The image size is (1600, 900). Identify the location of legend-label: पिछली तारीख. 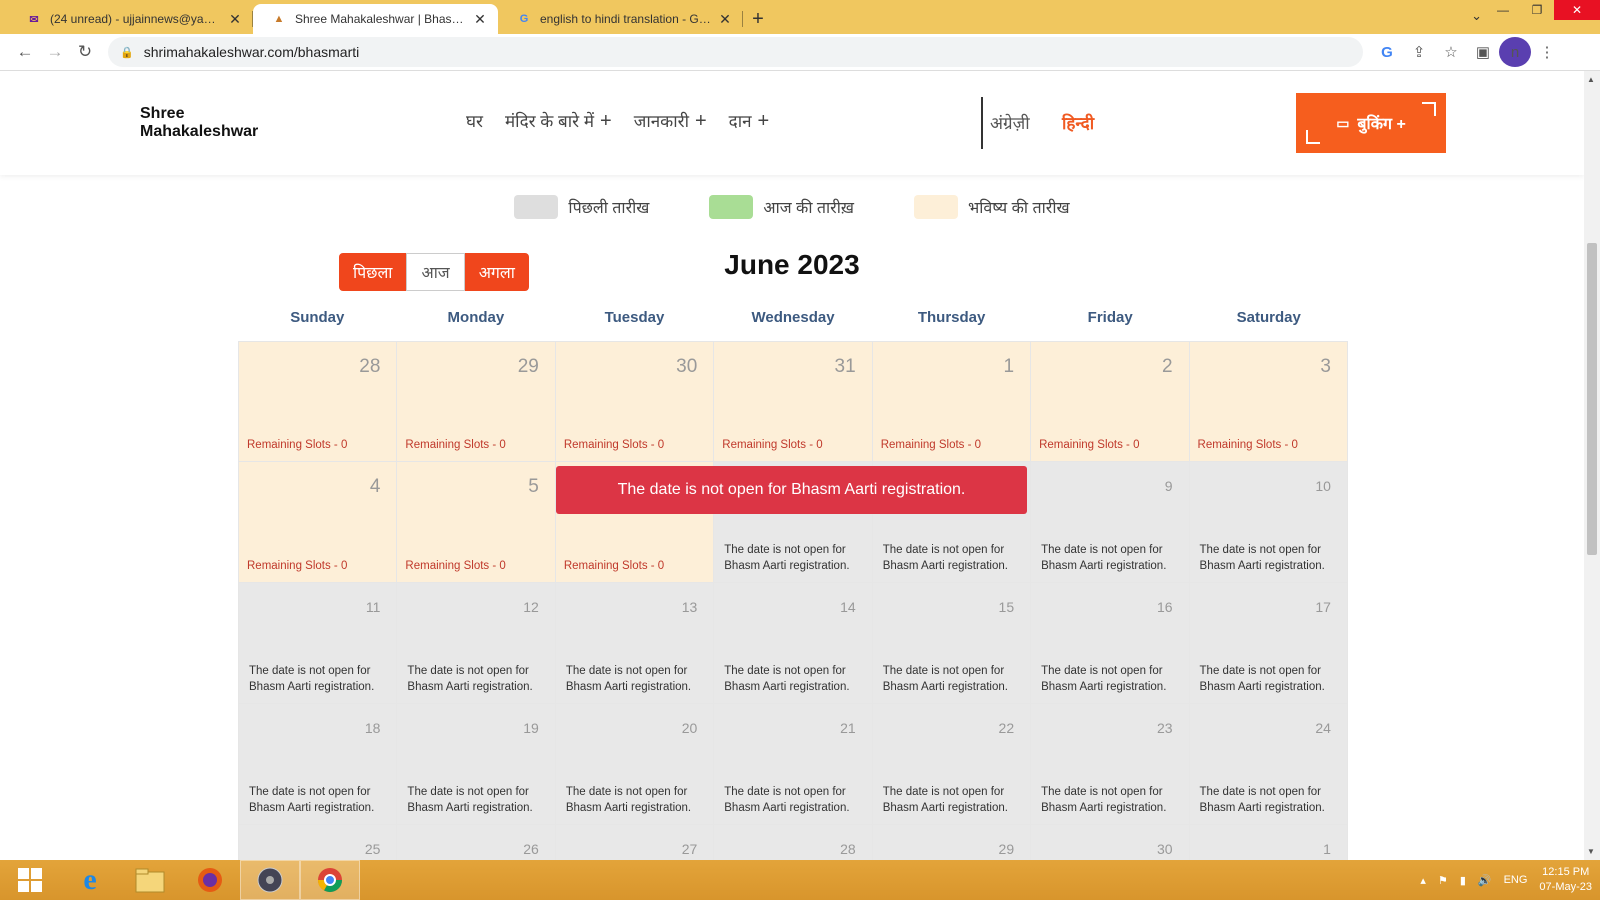
(609, 208).